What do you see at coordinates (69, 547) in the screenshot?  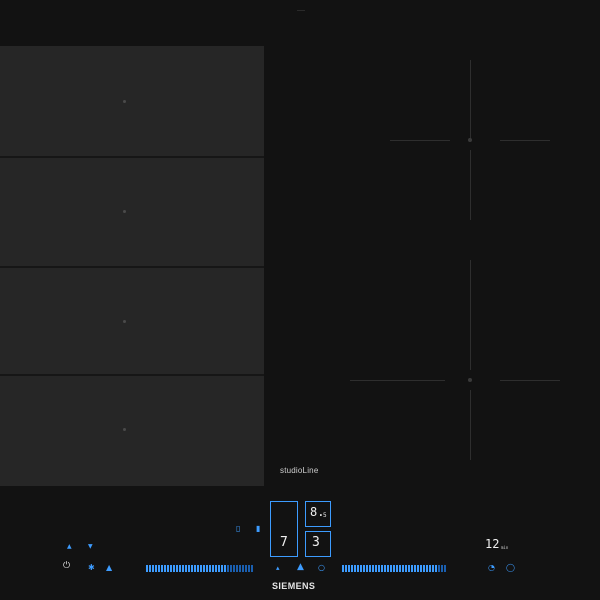 I see `arrow-up-icon: ▲` at bounding box center [69, 547].